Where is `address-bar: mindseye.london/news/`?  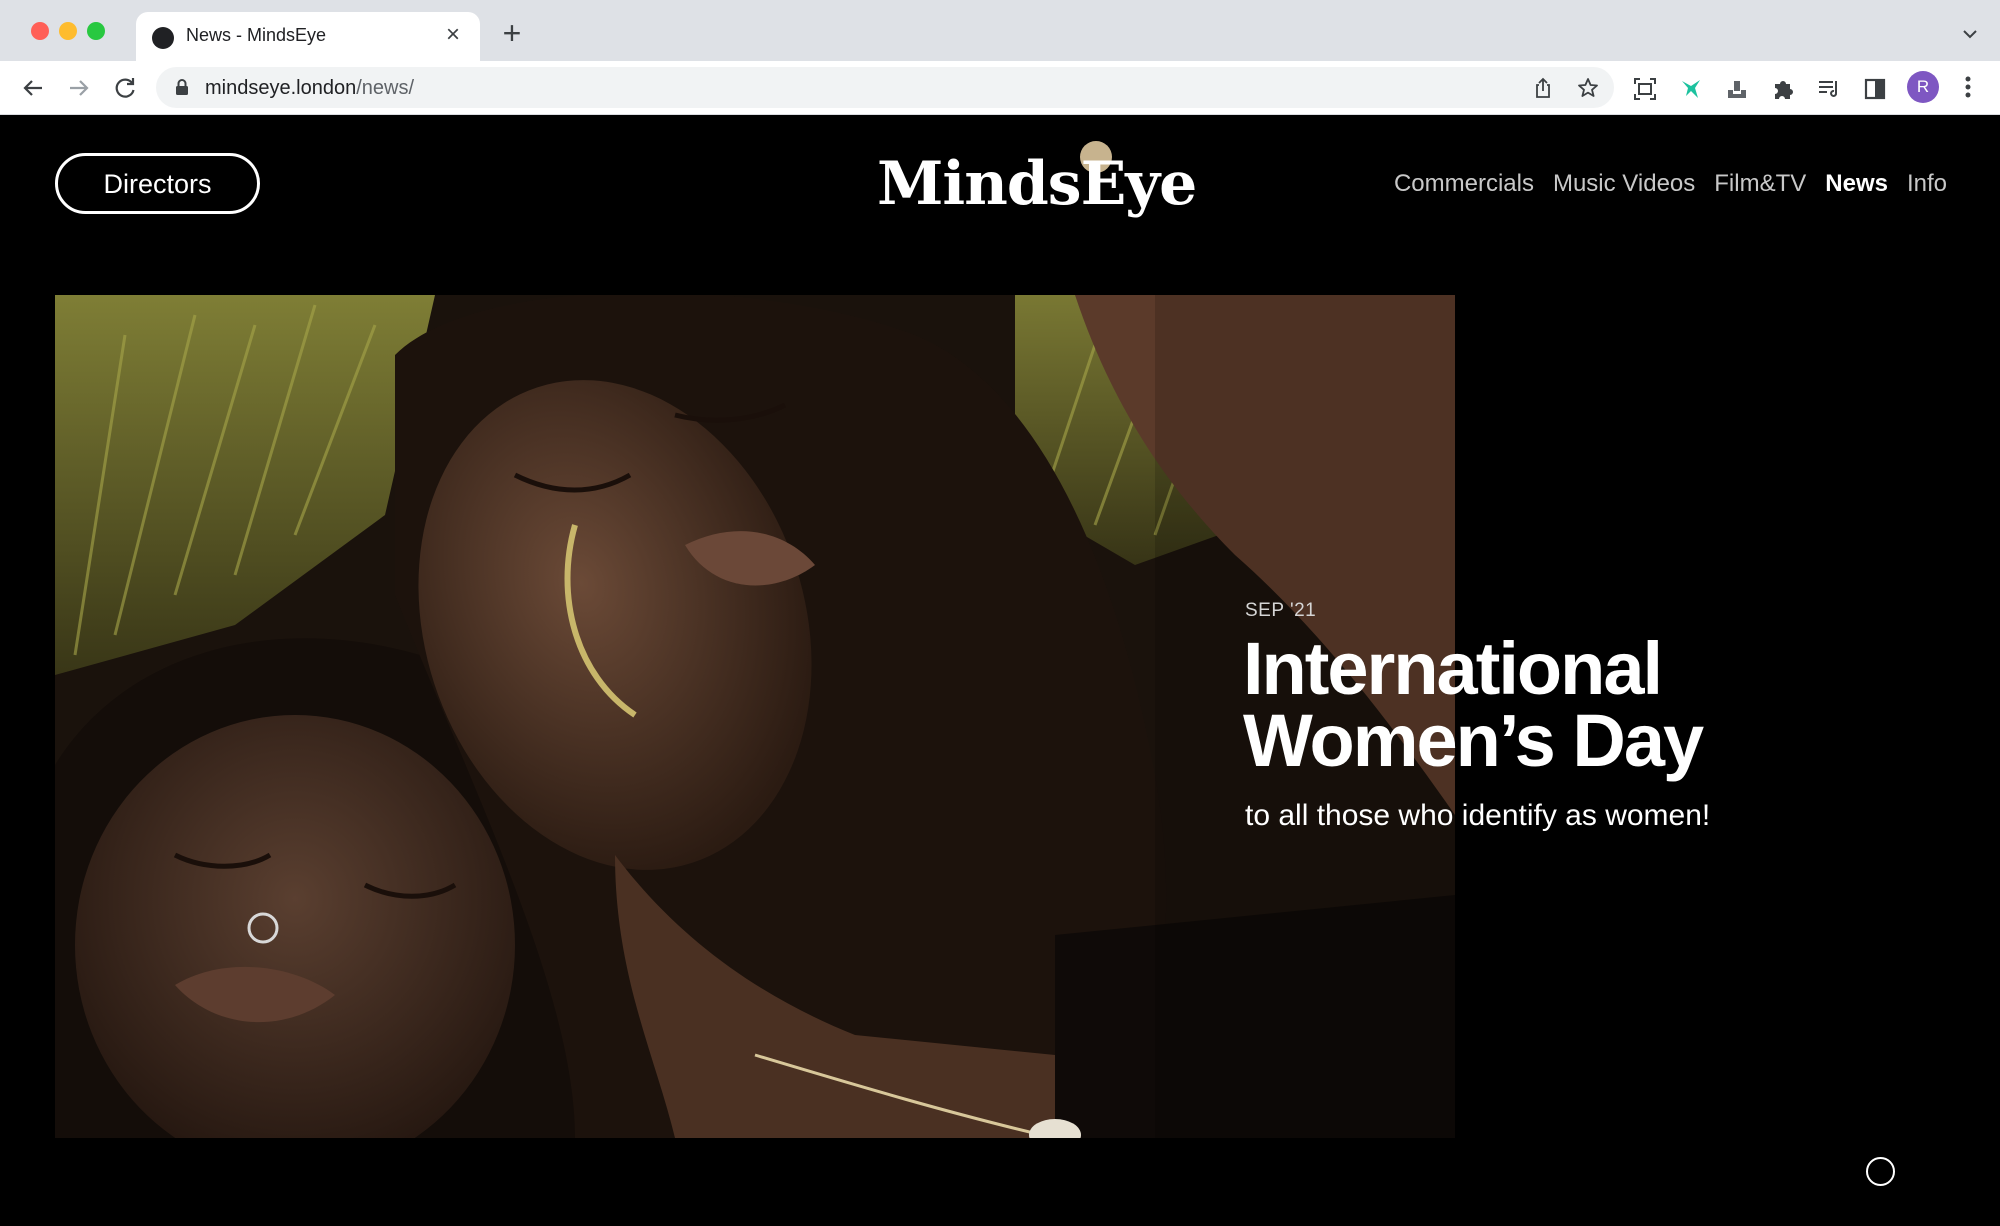 address-bar: mindseye.london/news/ is located at coordinates (885, 87).